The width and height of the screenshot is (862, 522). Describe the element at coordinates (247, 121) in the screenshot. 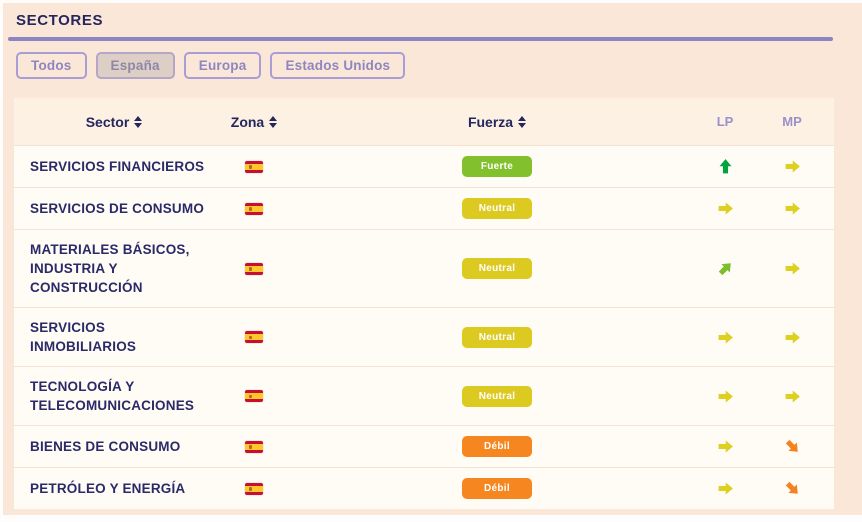

I see `column-header-zona-label: Zona` at that location.